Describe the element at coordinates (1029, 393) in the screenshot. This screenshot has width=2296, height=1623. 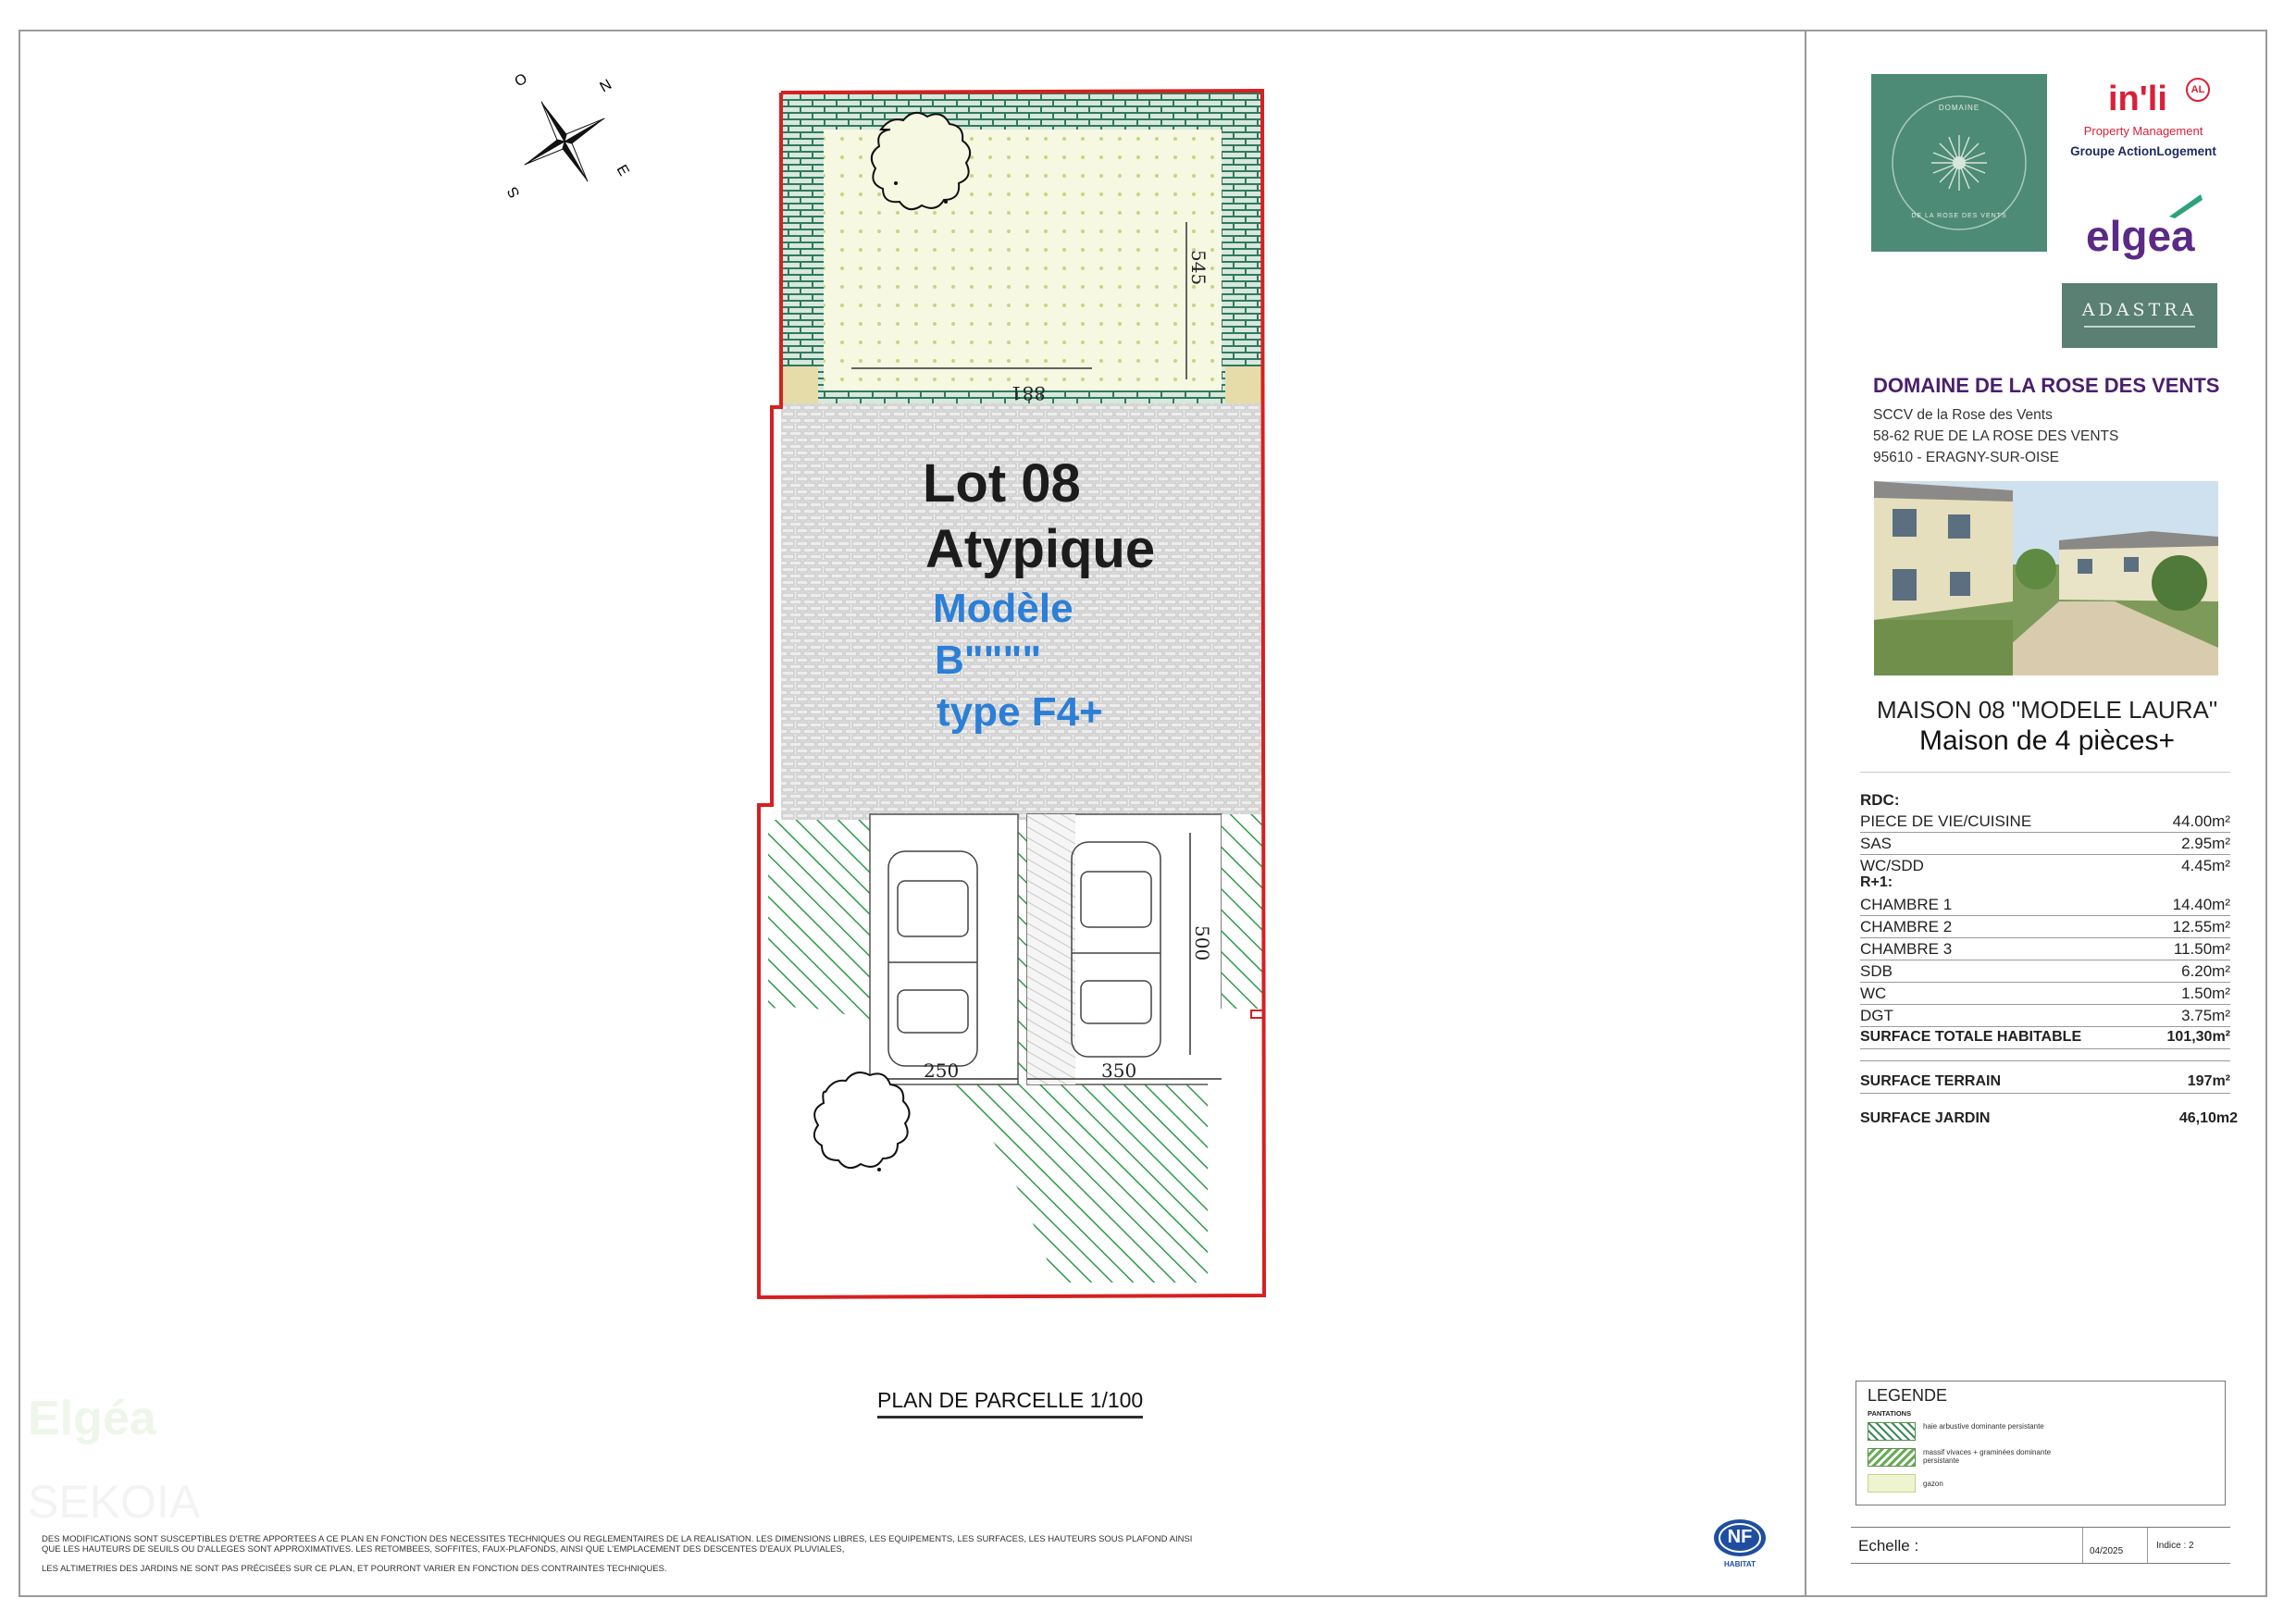
I see `dim-garden-width: 881` at that location.